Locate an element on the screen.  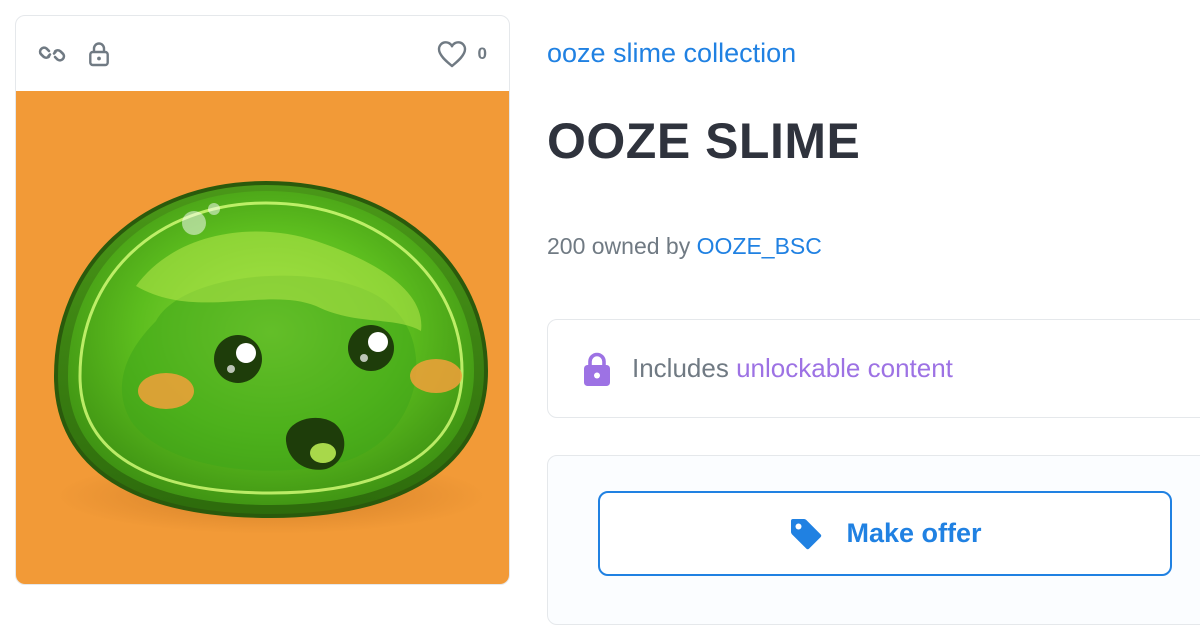
make-offer-button: Make offer is located at coordinates (885, 533).